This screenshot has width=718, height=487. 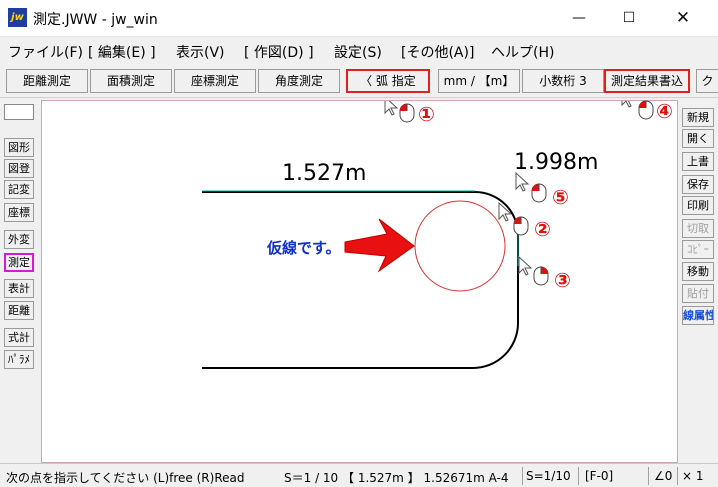 I want to click on measure-label-top: 1.527m, so click(x=324, y=173).